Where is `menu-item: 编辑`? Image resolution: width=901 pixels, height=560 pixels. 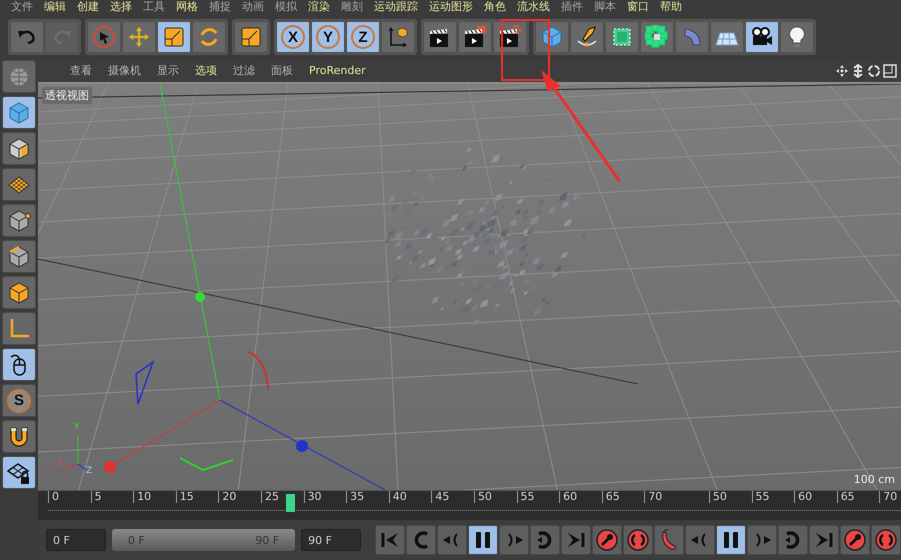 menu-item: 编辑 is located at coordinates (55, 7).